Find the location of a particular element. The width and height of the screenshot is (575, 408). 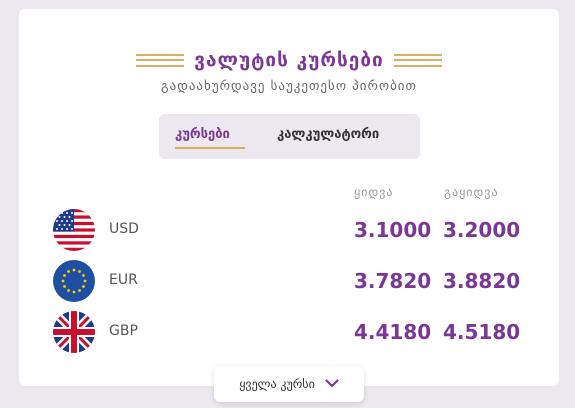

all-rates-button: ყველა კურსი is located at coordinates (289, 384).